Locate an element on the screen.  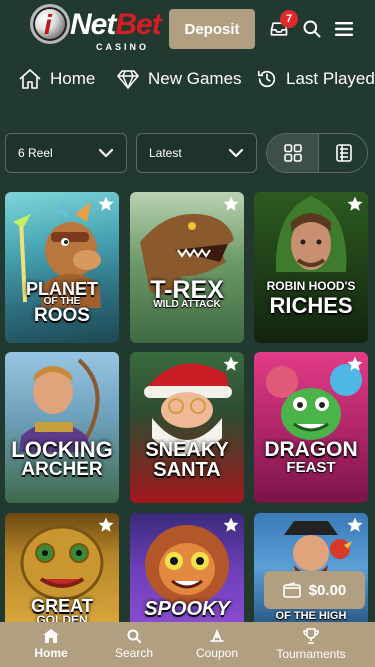
wallet-icon is located at coordinates (291, 590).